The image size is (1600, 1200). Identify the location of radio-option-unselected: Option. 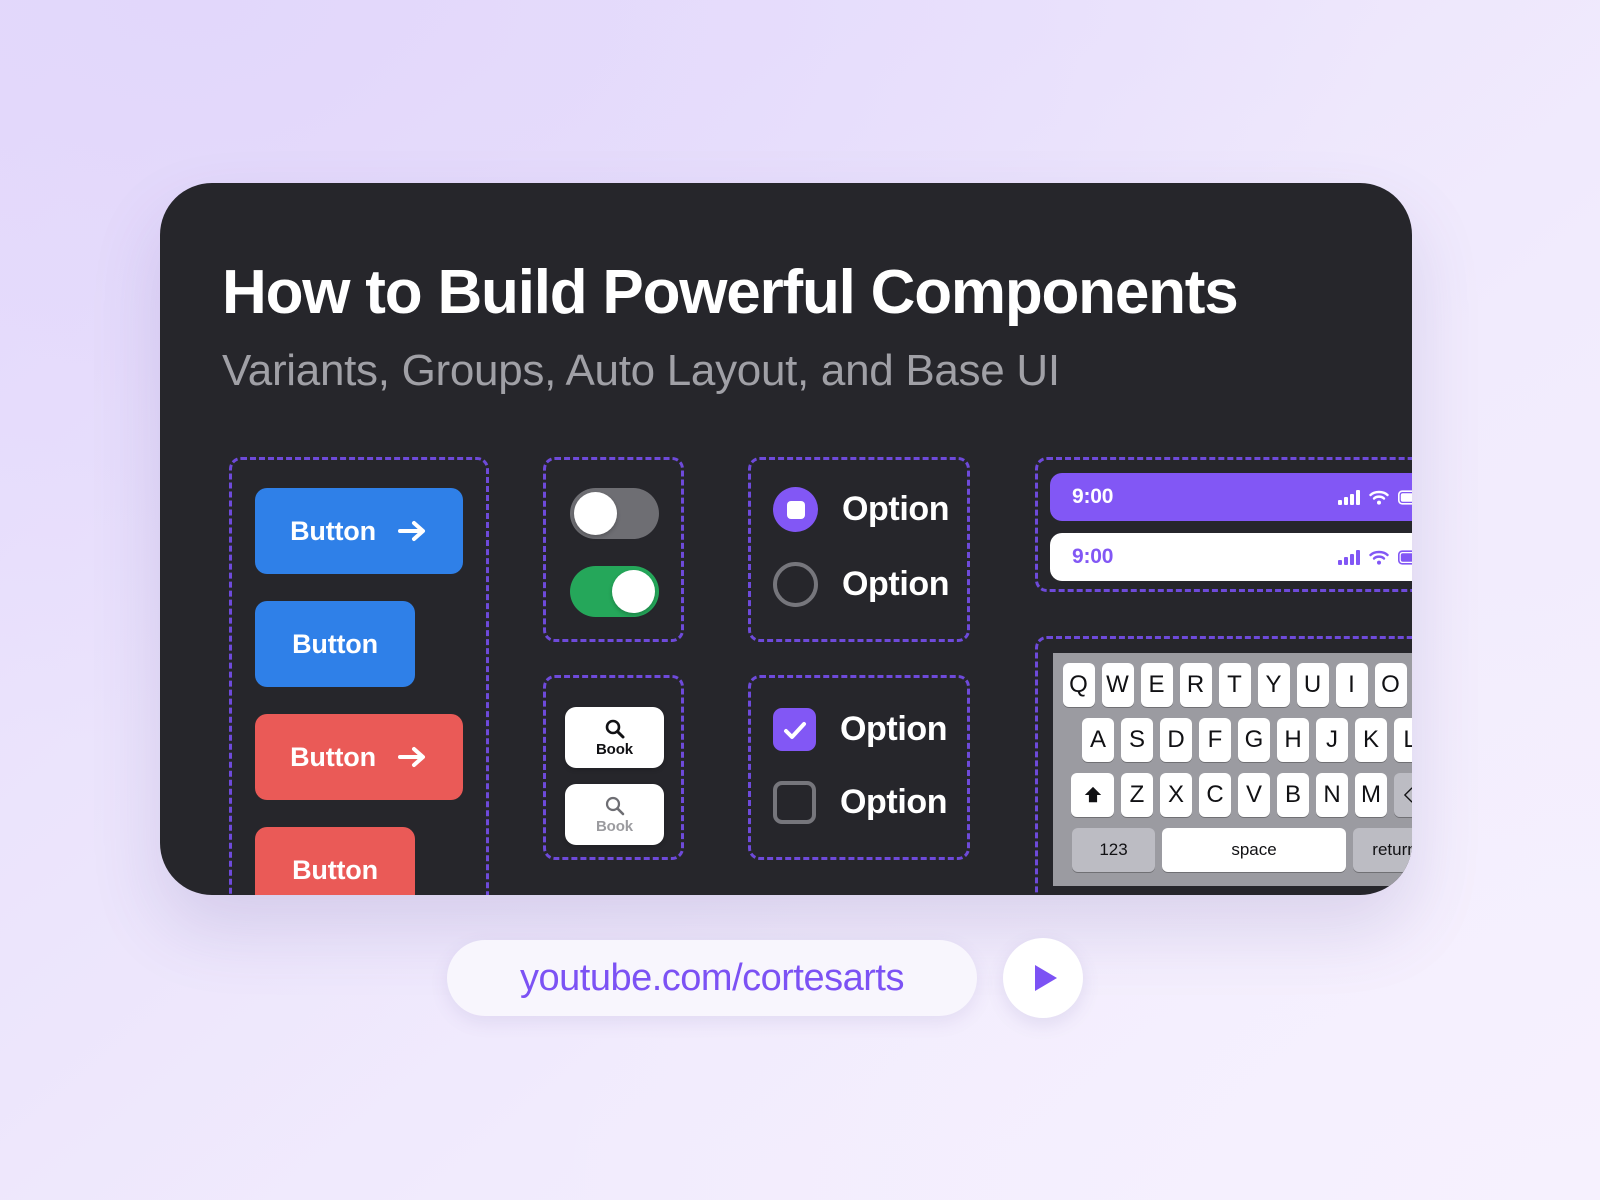
(861, 584).